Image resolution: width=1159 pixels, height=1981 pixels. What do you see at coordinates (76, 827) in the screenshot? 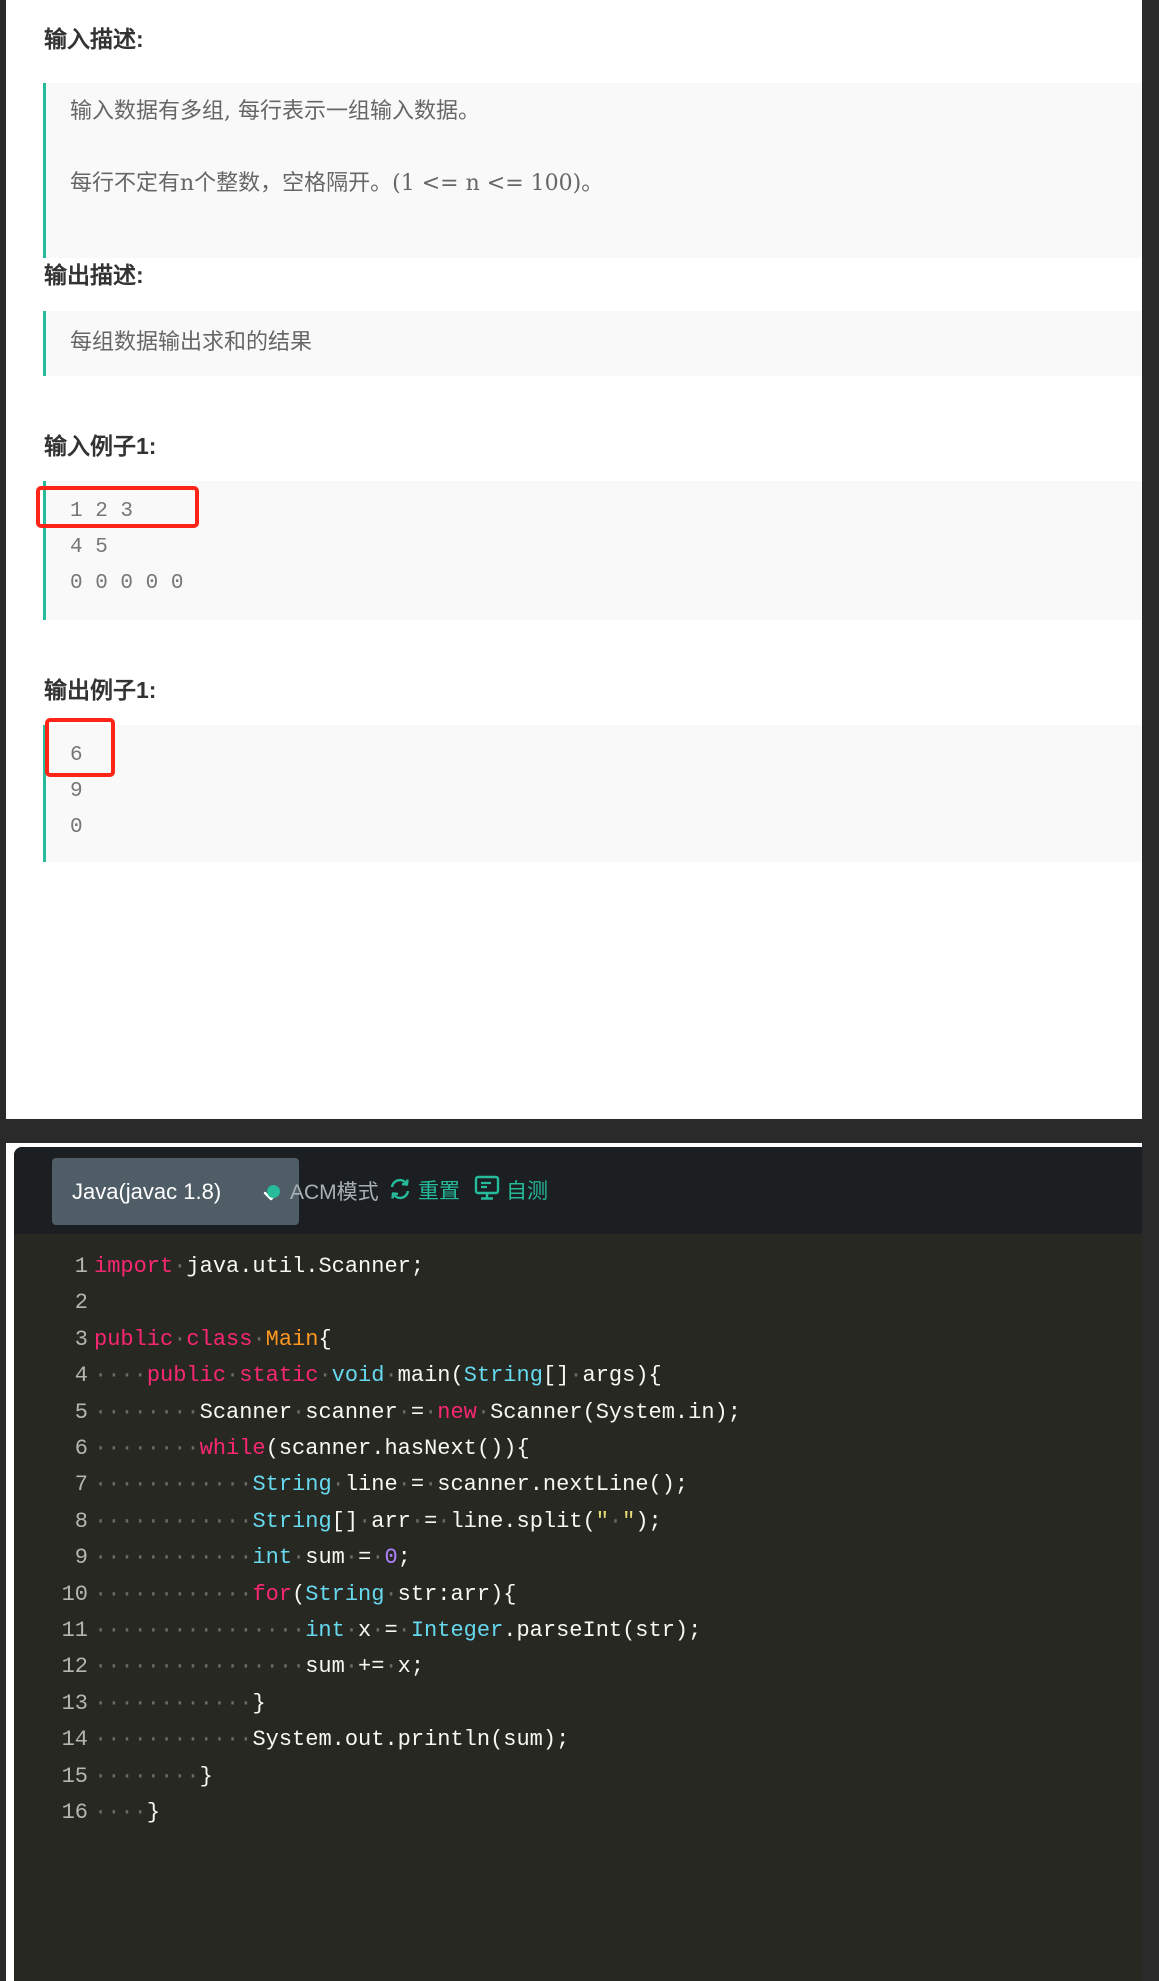
I see `output-example-line: 0` at bounding box center [76, 827].